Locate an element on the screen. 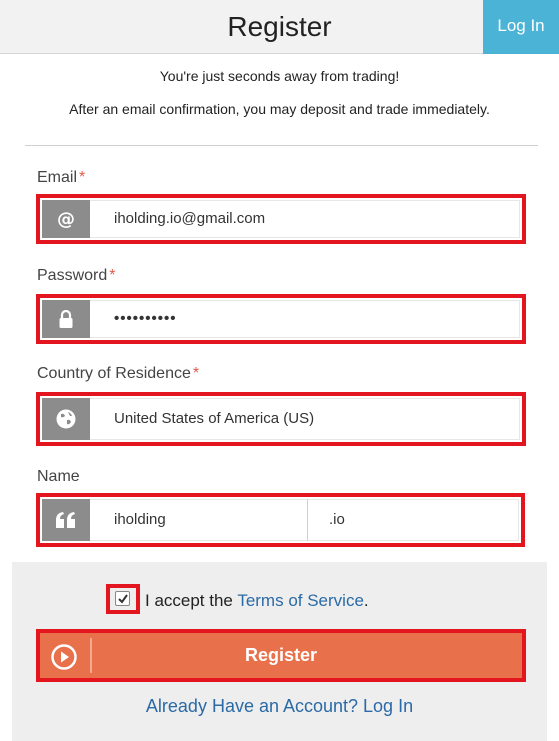 The image size is (559, 741). name-separator is located at coordinates (307, 520).